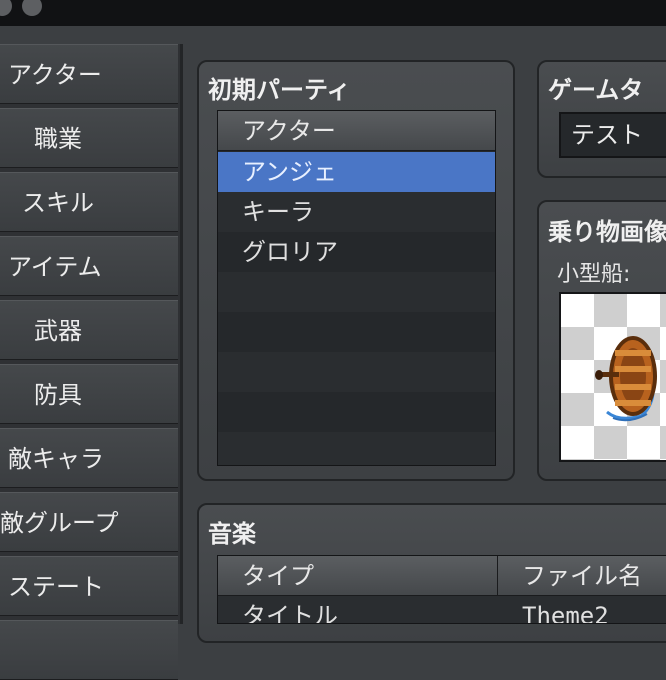 The image size is (666, 680). What do you see at coordinates (582, 609) in the screenshot?
I see `table-row-file-cell: Theme2` at bounding box center [582, 609].